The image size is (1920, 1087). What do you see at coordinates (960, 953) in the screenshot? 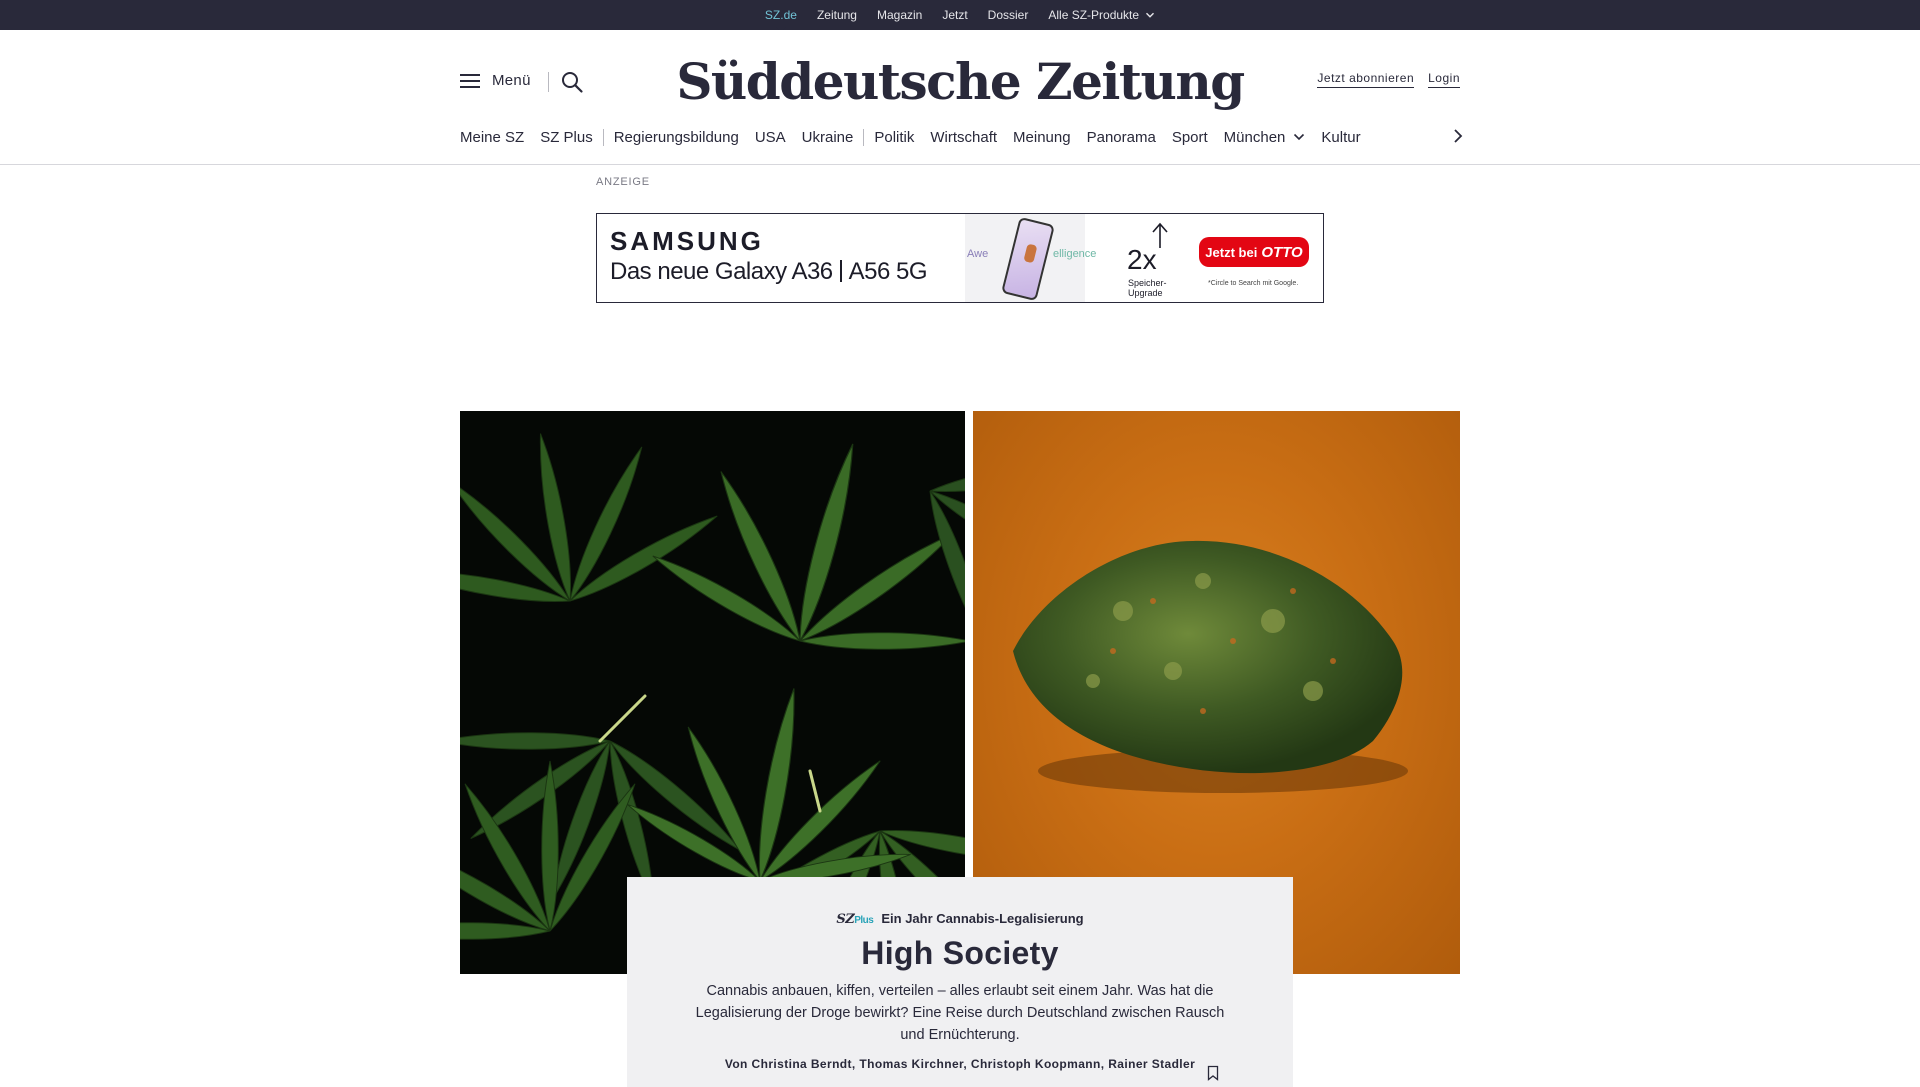
I see `article-title: High Society` at bounding box center [960, 953].